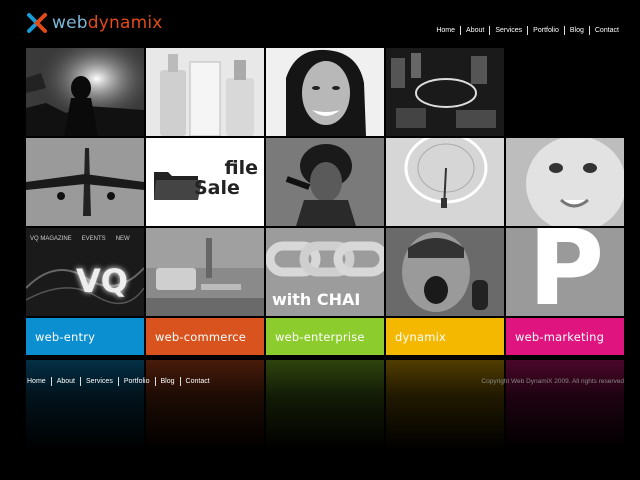 The image size is (640, 480). I want to click on category-dynamix-label: dynamix, so click(421, 336).